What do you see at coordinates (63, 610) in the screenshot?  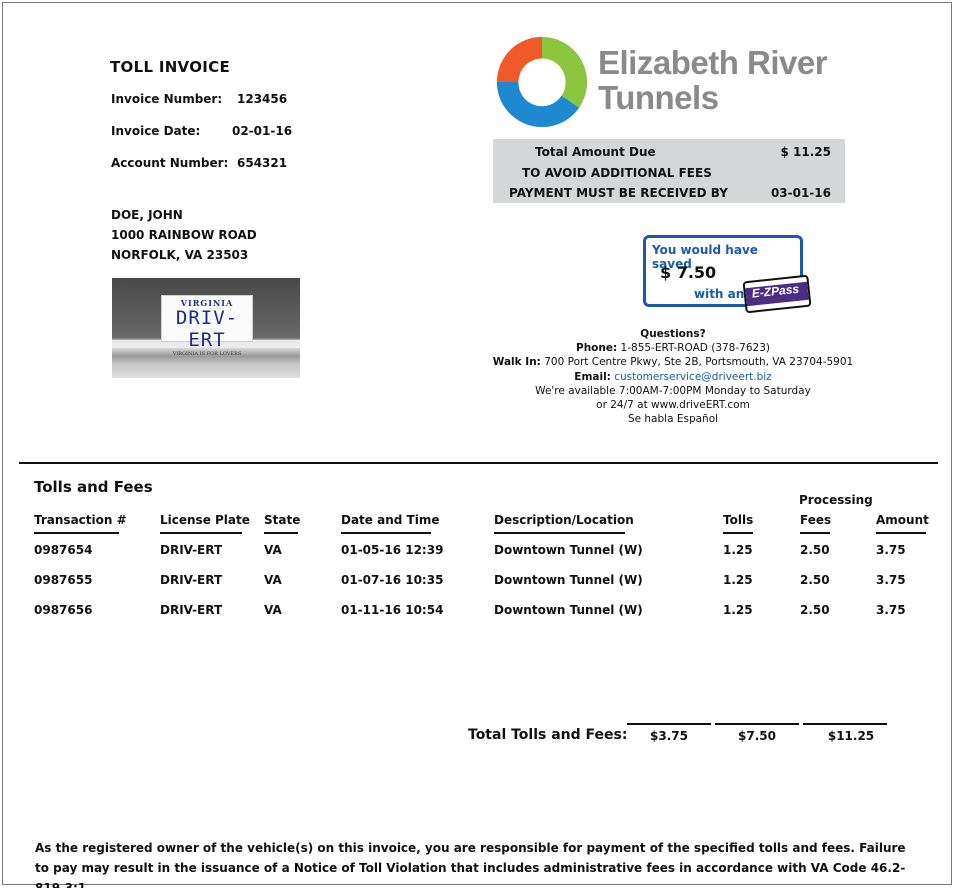 I see `row3-transaction: 0987656` at bounding box center [63, 610].